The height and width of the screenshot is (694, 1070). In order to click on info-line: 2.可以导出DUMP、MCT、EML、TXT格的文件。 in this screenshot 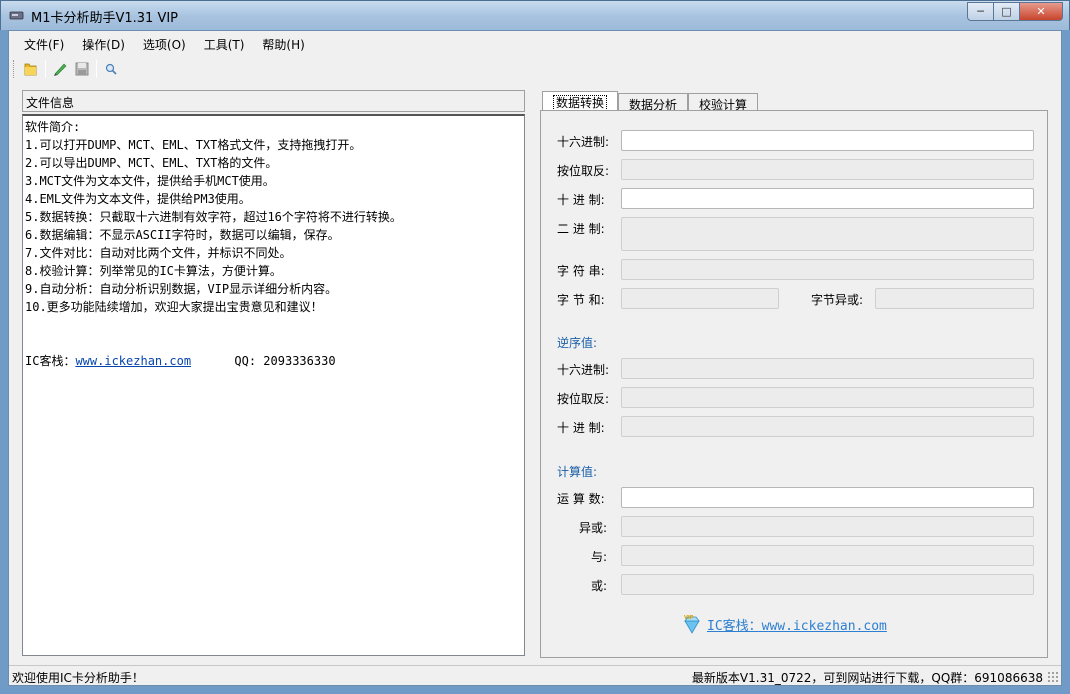, I will do `click(151, 163)`.